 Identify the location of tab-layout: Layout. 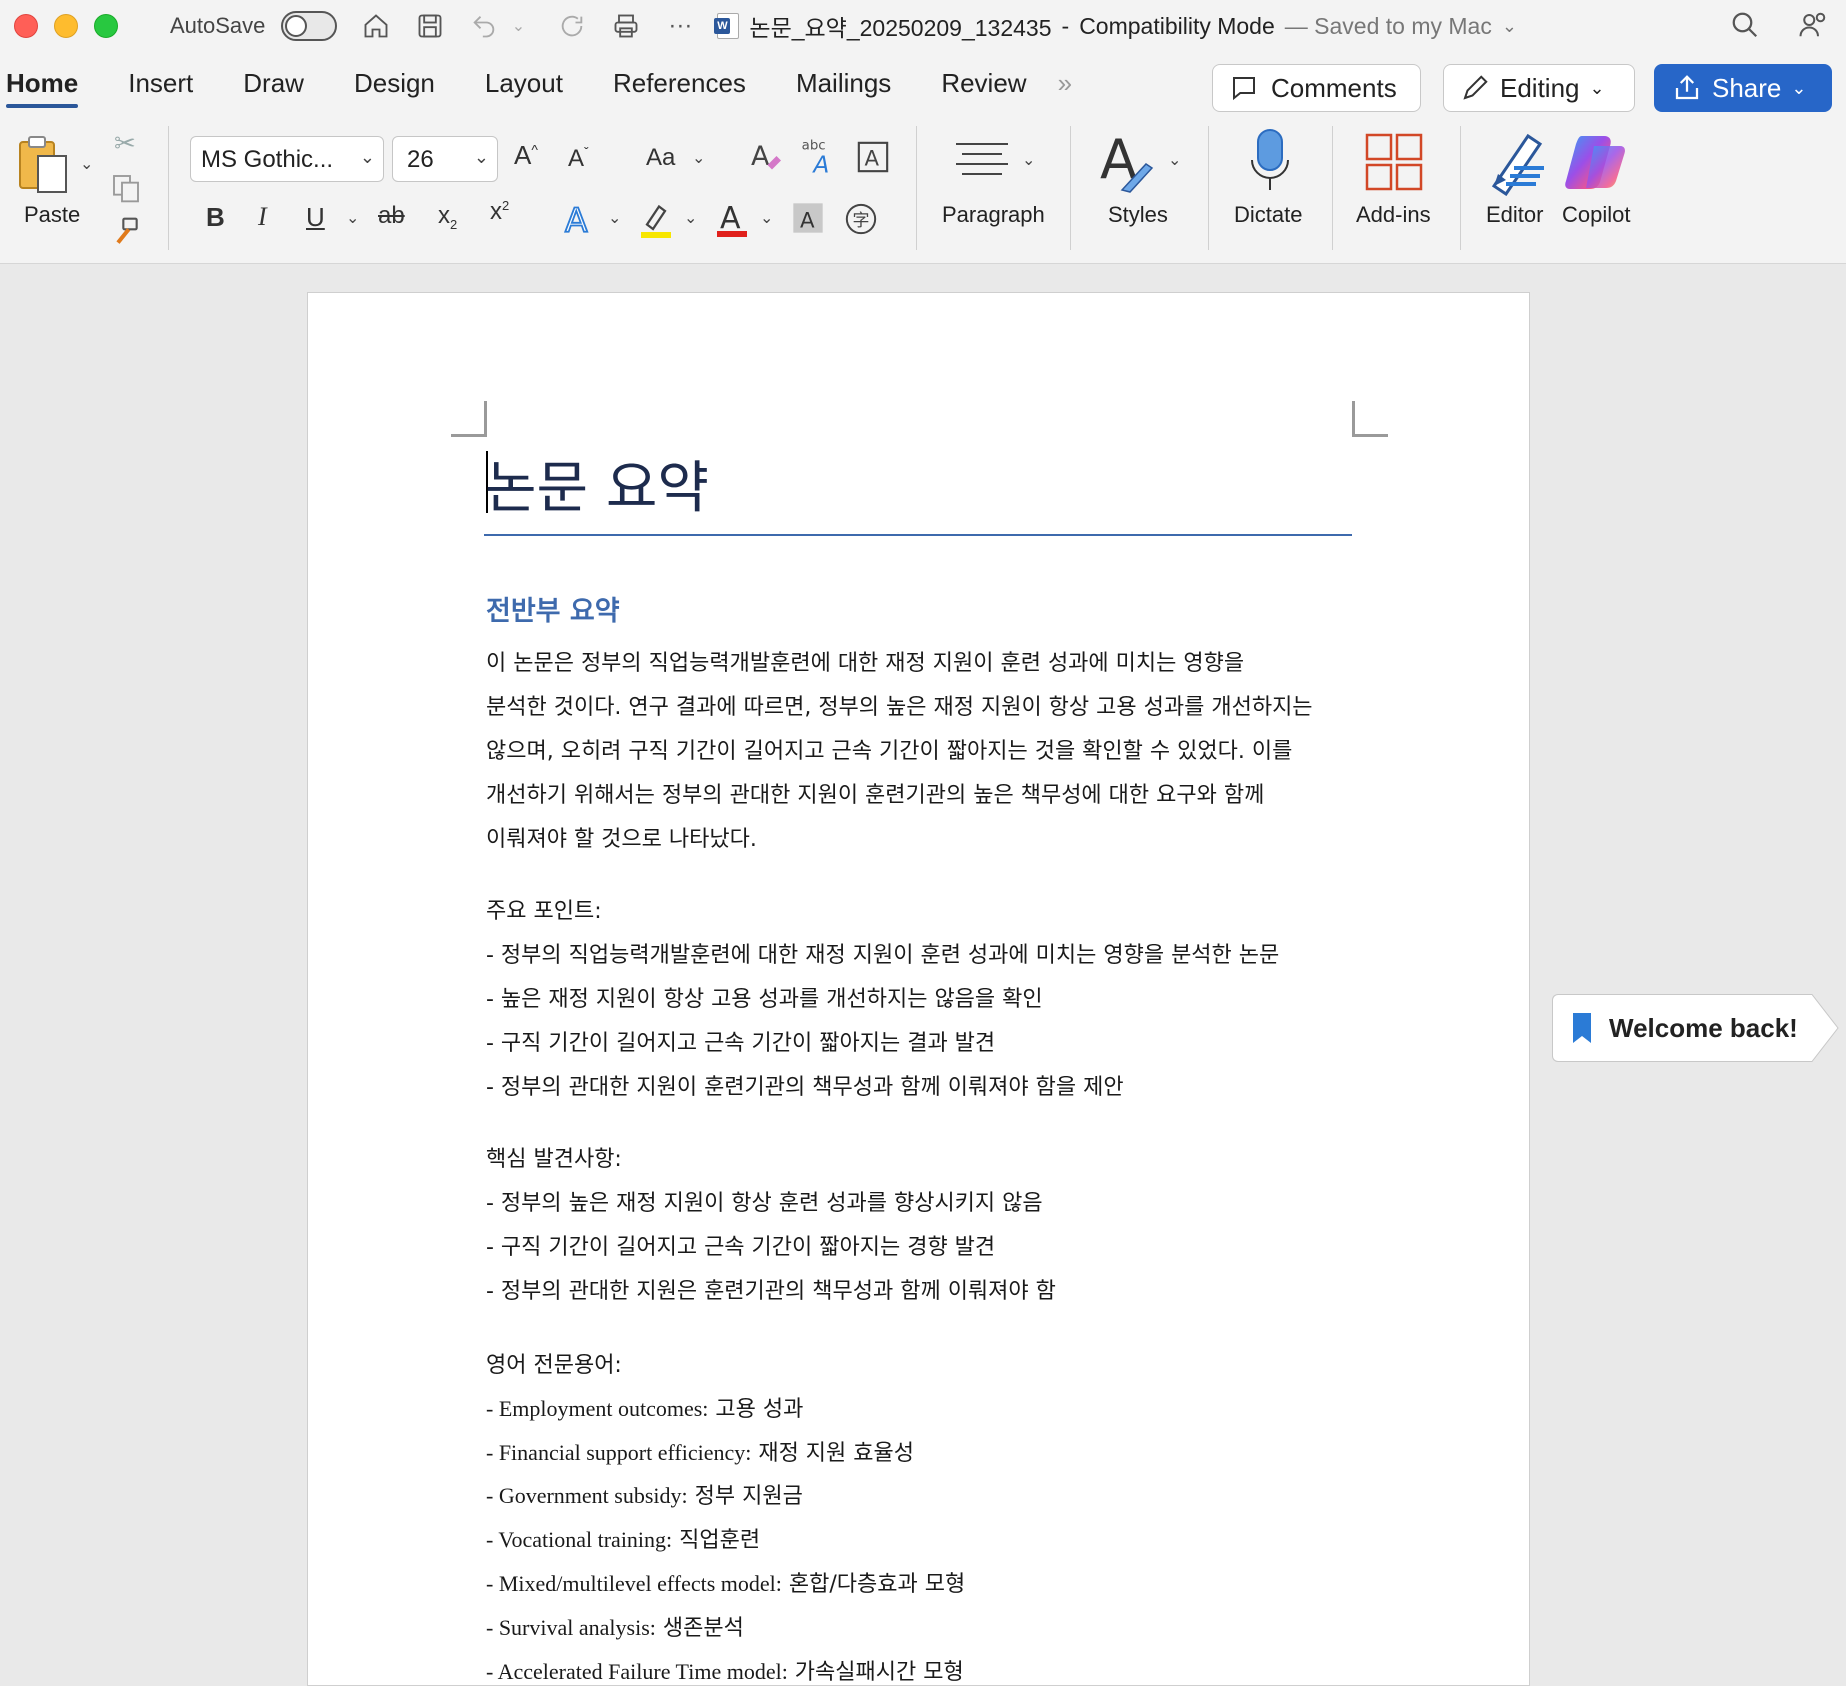
(524, 83).